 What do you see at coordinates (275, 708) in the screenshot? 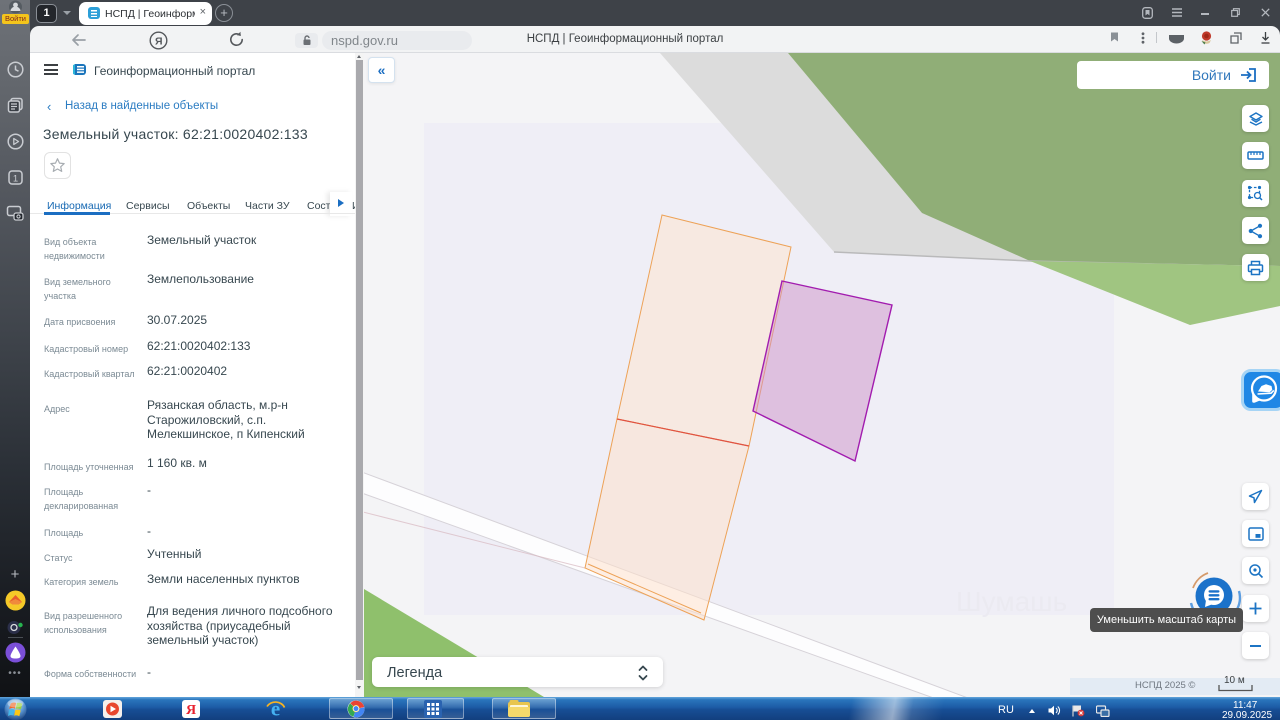
I see `svg-text: e` at bounding box center [275, 708].